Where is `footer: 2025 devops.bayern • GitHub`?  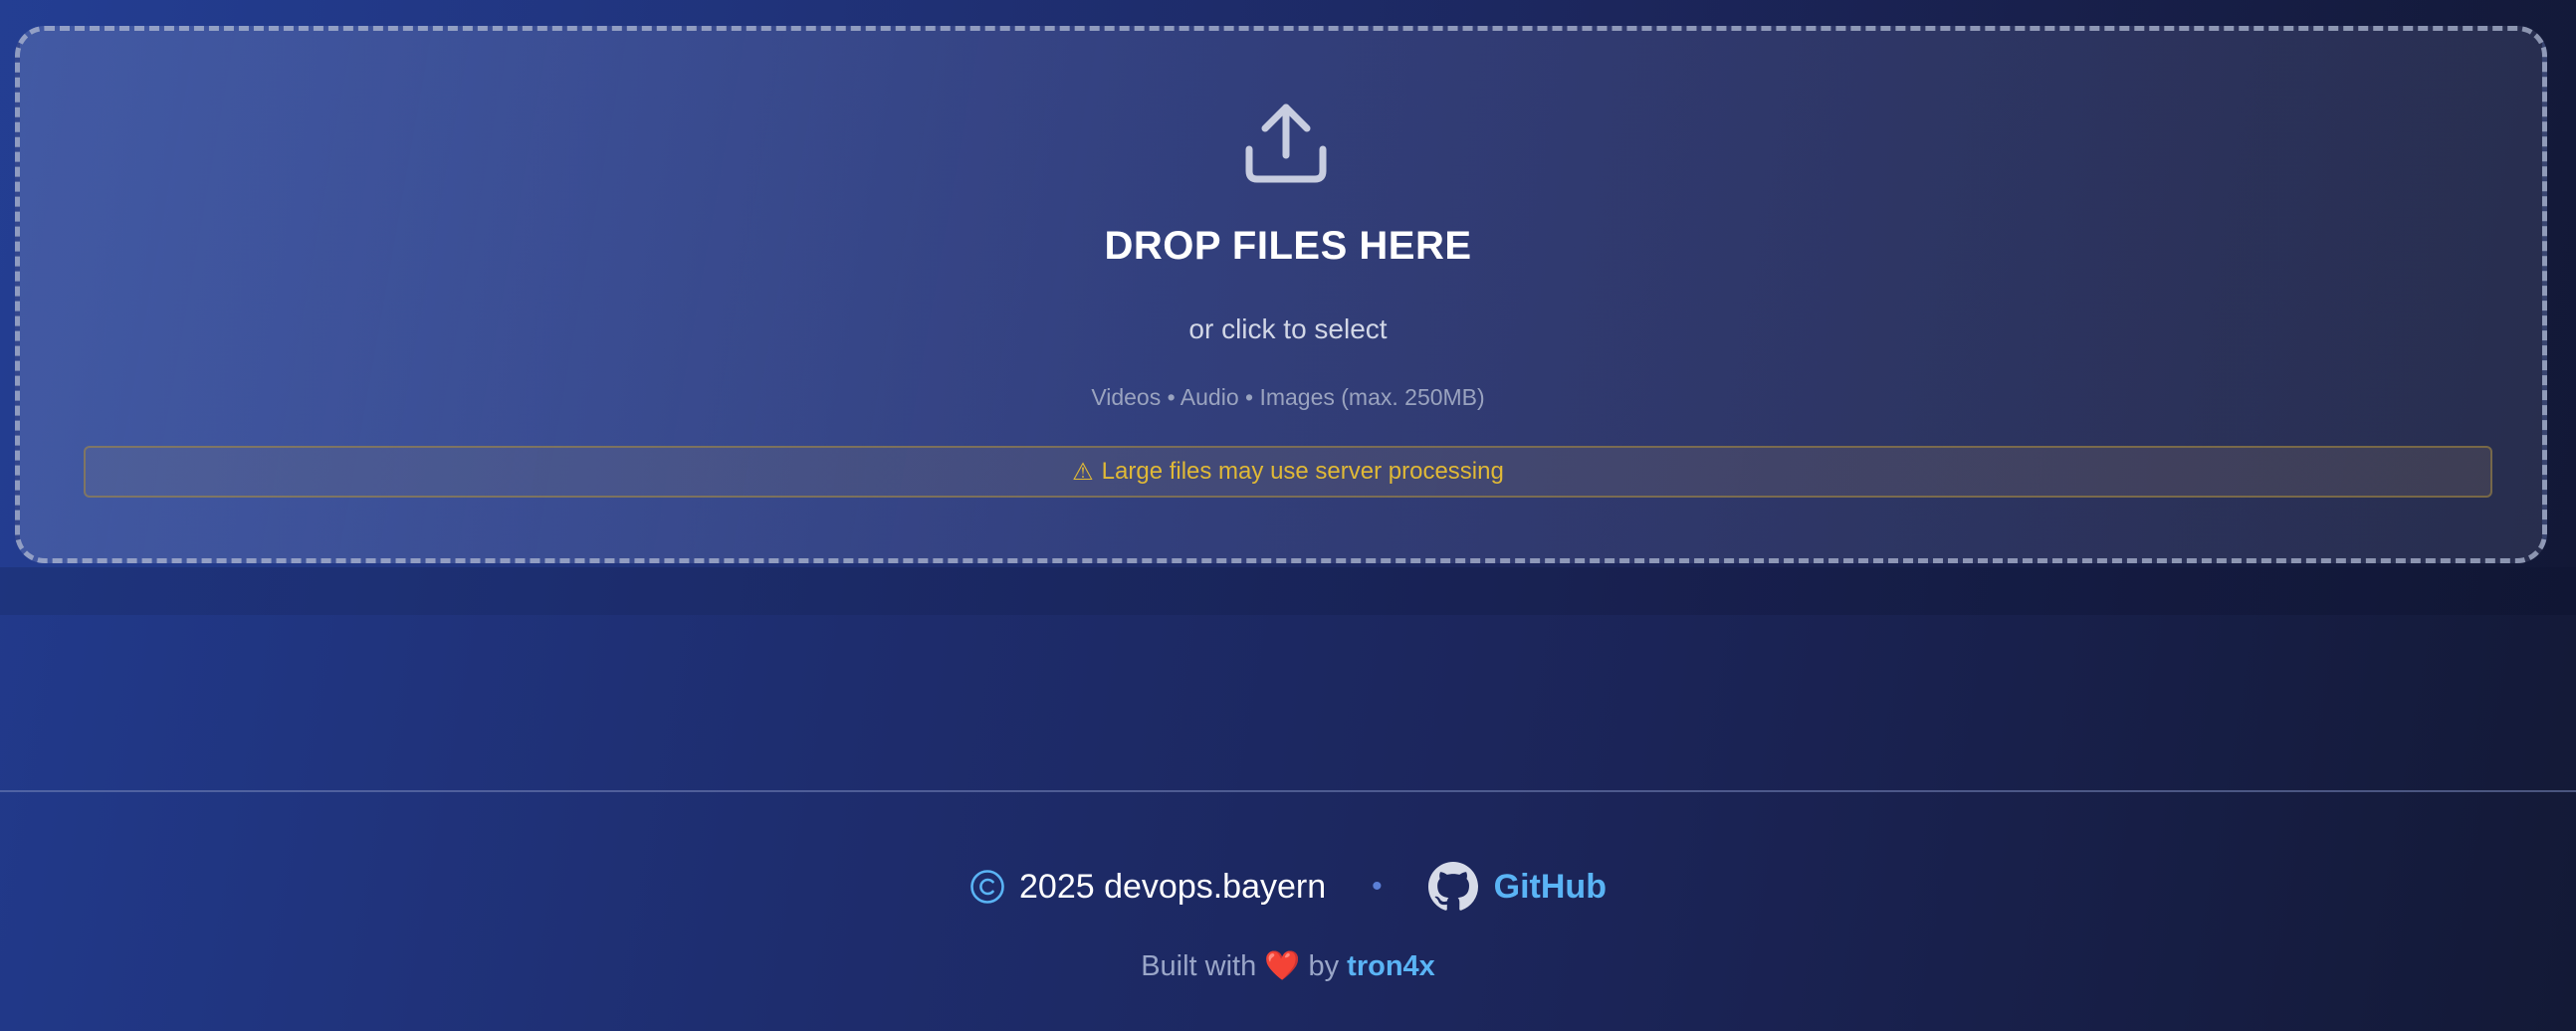
footer: 2025 devops.bayern • GitHub is located at coordinates (1288, 887).